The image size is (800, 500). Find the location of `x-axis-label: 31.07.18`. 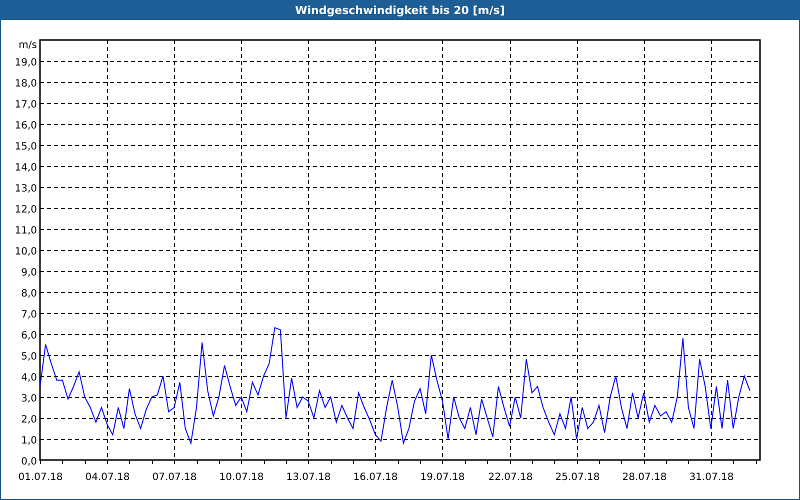

x-axis-label: 31.07.18 is located at coordinates (711, 477).